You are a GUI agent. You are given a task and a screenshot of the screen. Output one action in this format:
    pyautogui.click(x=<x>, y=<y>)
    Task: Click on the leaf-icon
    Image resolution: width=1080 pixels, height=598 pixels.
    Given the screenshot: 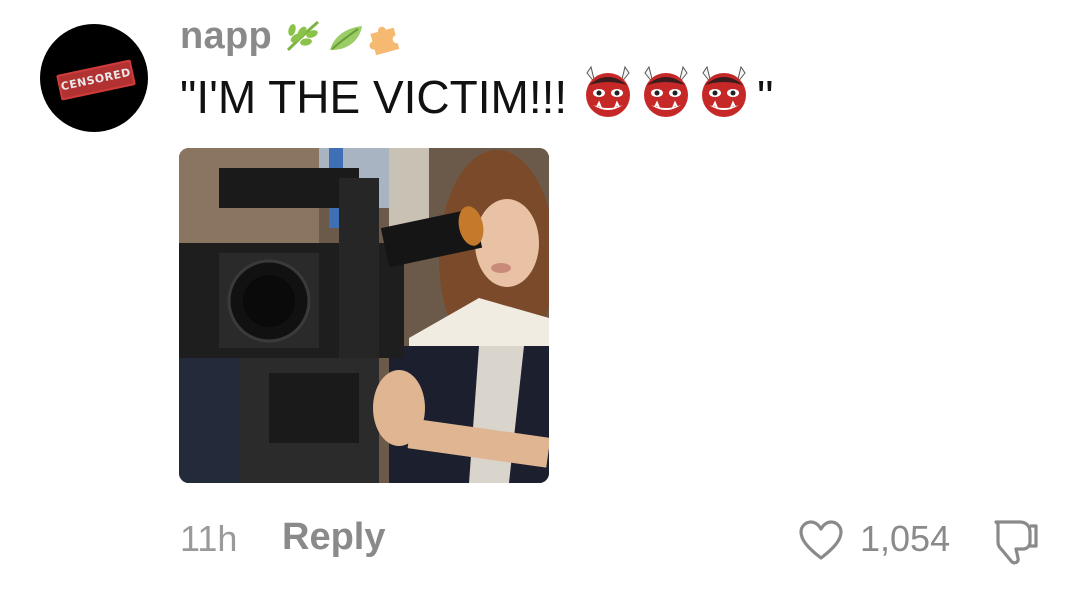 What is the action you would take?
    pyautogui.click(x=346, y=36)
    